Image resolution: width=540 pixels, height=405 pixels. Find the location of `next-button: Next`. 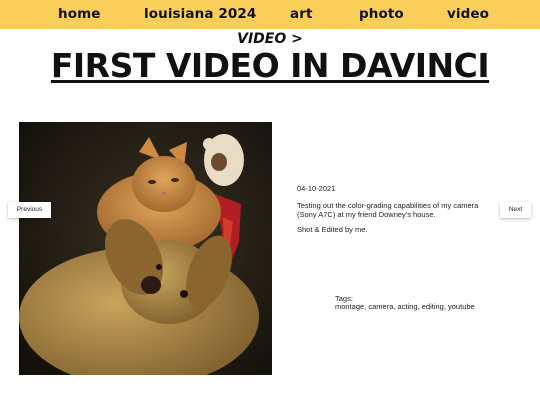

next-button: Next is located at coordinates (515, 210).